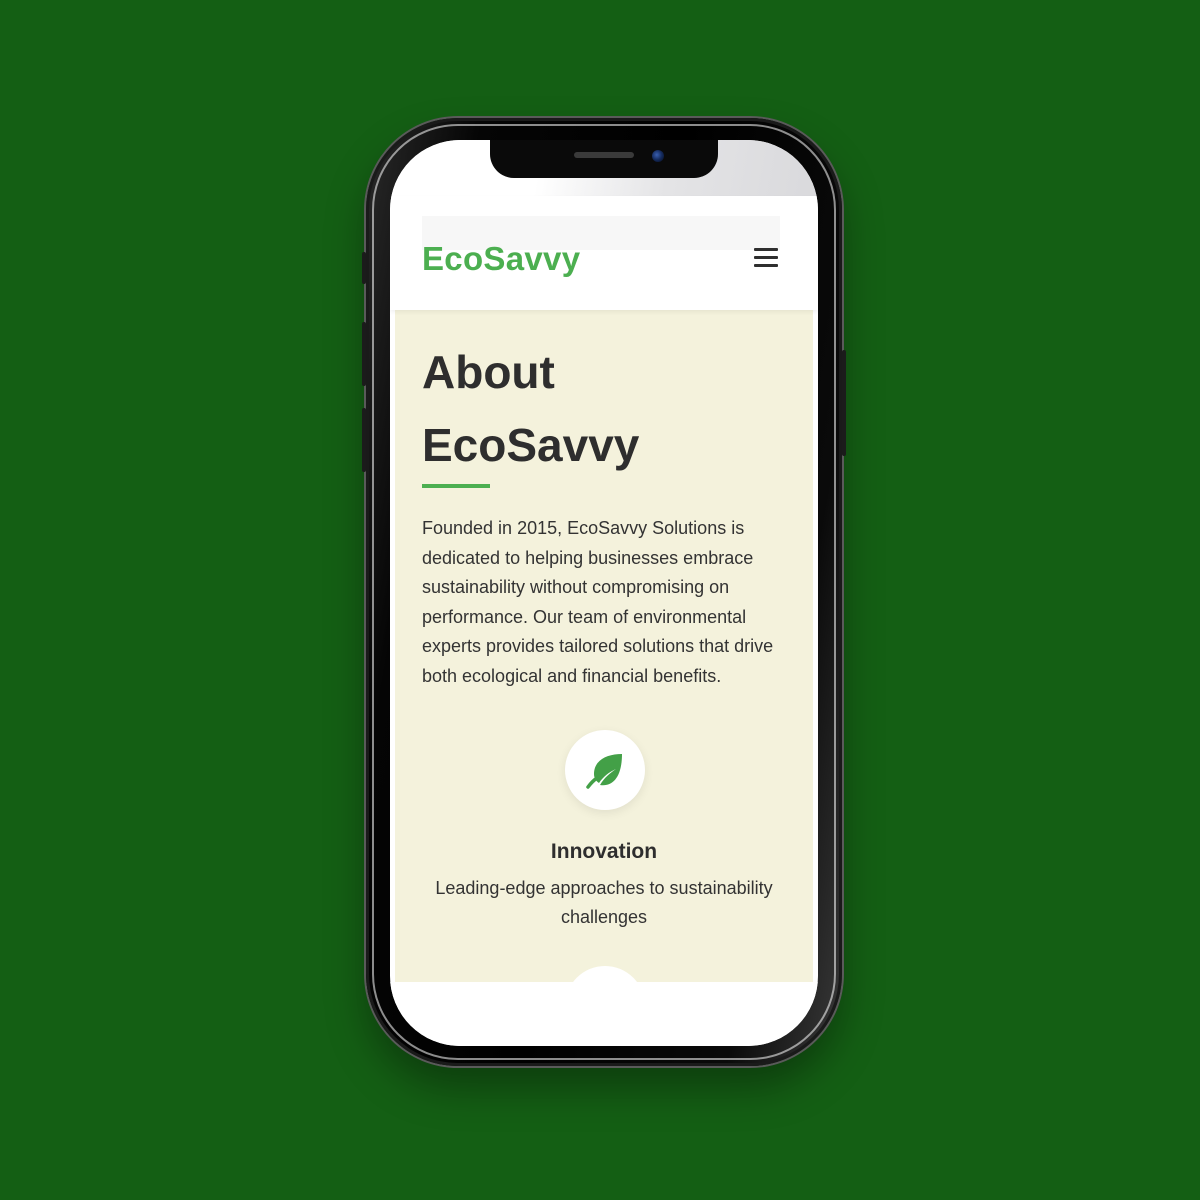 This screenshot has height=1200, width=1200. Describe the element at coordinates (604, 1014) in the screenshot. I see `screen-bottom-area` at that location.